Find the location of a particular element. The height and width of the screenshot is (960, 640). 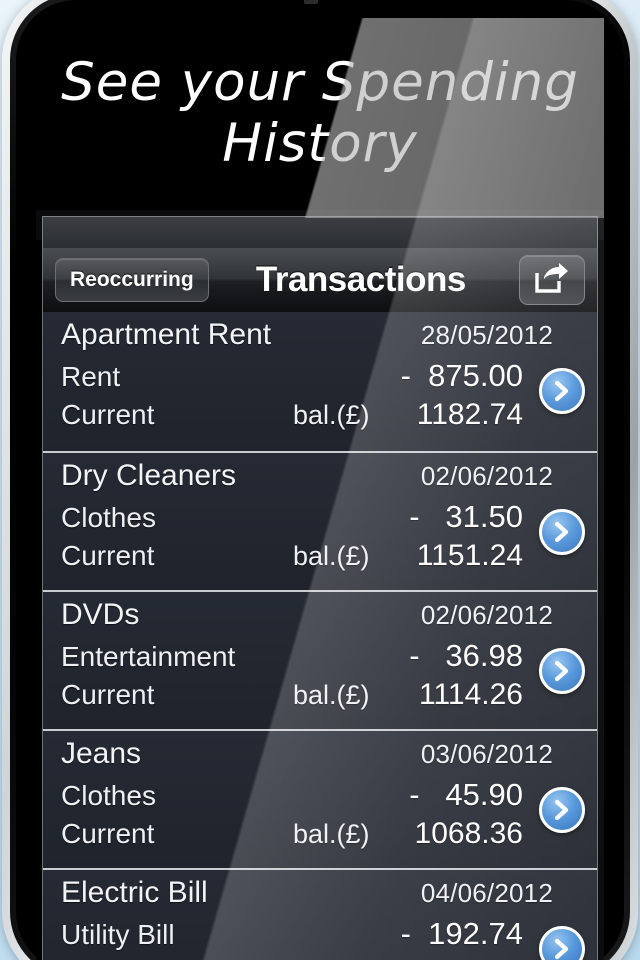

transaction-name: Electric Bill is located at coordinates (134, 892).